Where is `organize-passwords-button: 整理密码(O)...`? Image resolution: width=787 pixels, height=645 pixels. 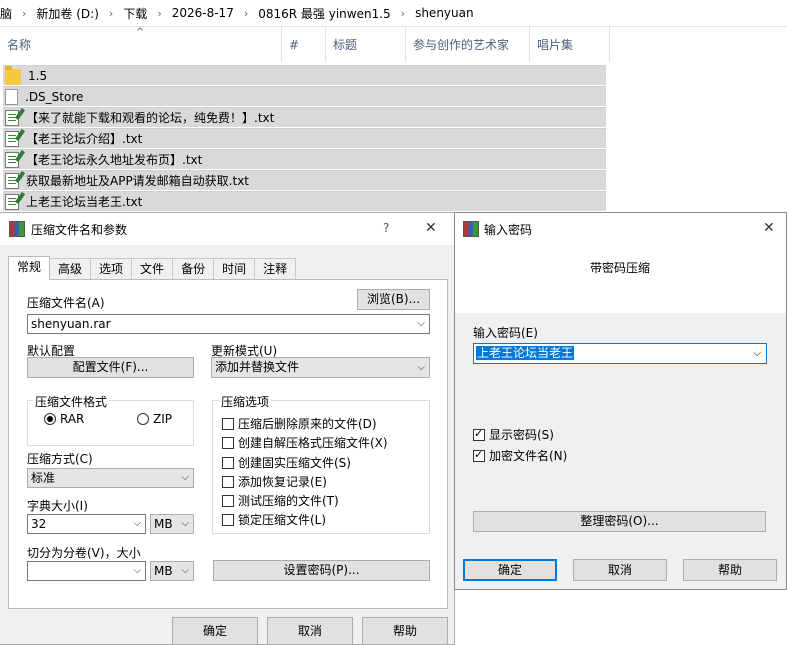 organize-passwords-button: 整理密码(O)... is located at coordinates (619, 521).